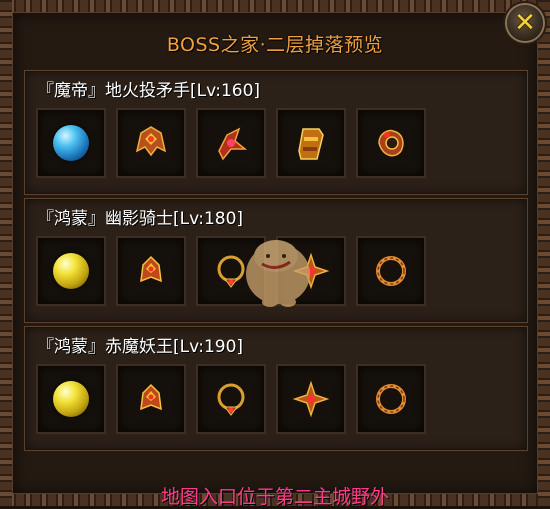 The image size is (550, 509). Describe the element at coordinates (275, 45) in the screenshot. I see `window-title: BOSS之家·二层掉落预览` at that location.